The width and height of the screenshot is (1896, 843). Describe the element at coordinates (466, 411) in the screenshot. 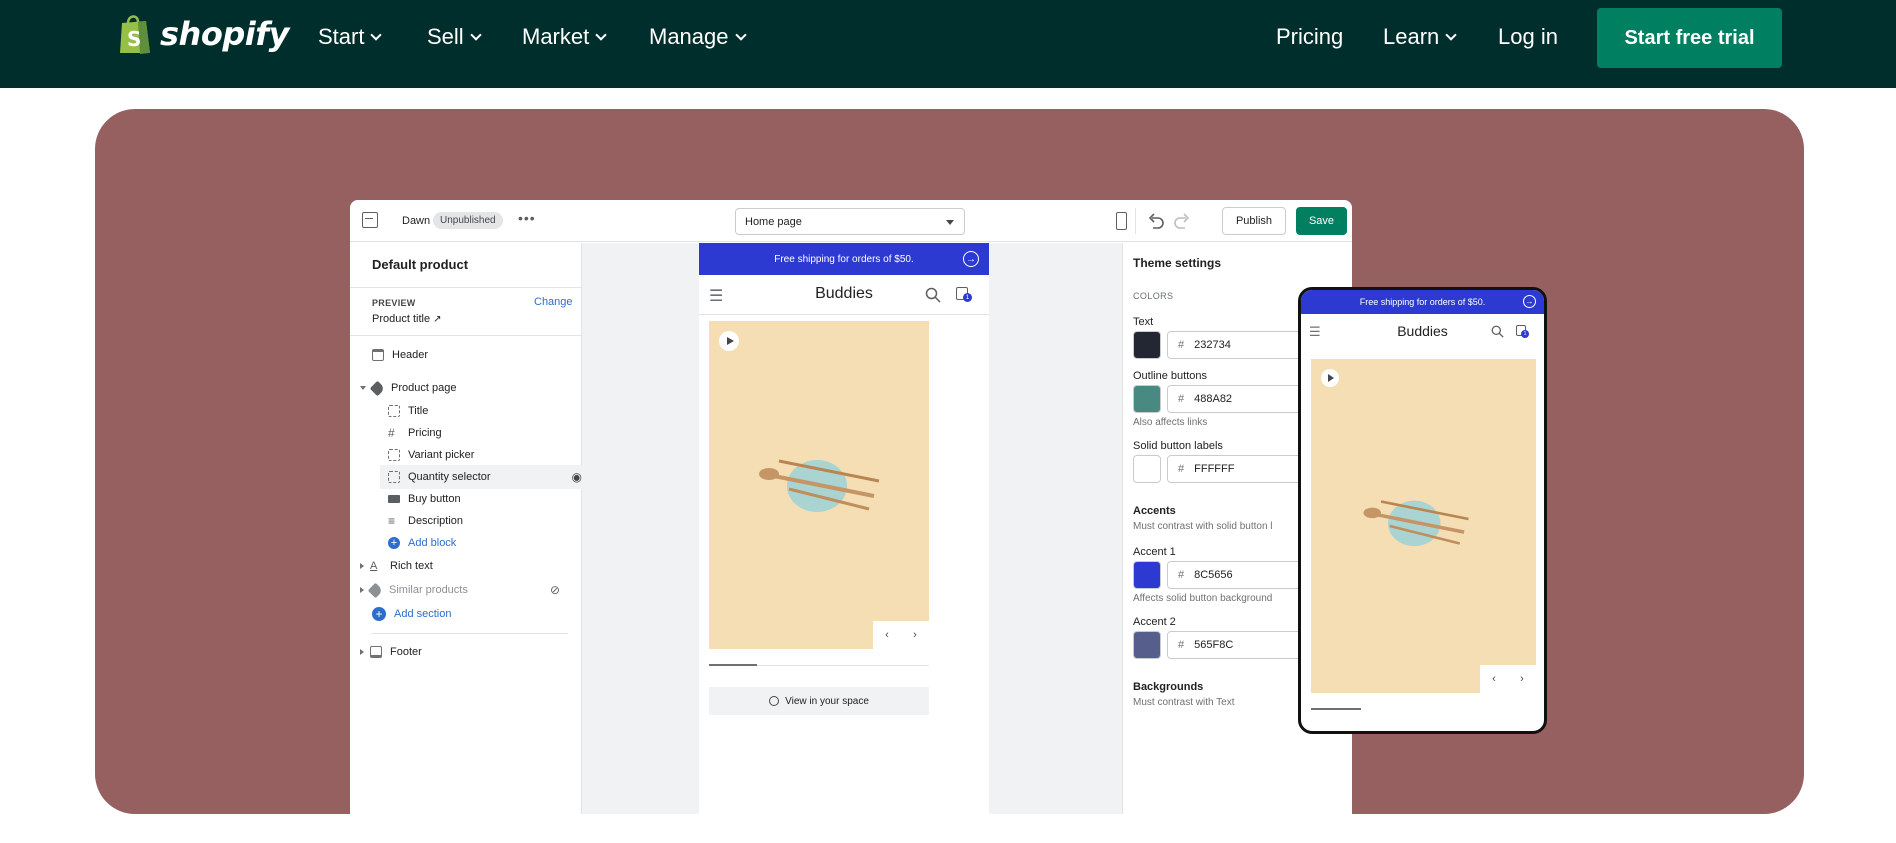

I see `block-title: Title` at that location.